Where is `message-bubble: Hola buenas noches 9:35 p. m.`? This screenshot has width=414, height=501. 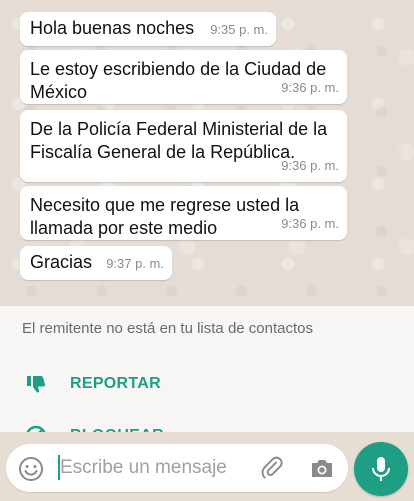 message-bubble: Hola buenas noches 9:35 p. m. is located at coordinates (148, 29).